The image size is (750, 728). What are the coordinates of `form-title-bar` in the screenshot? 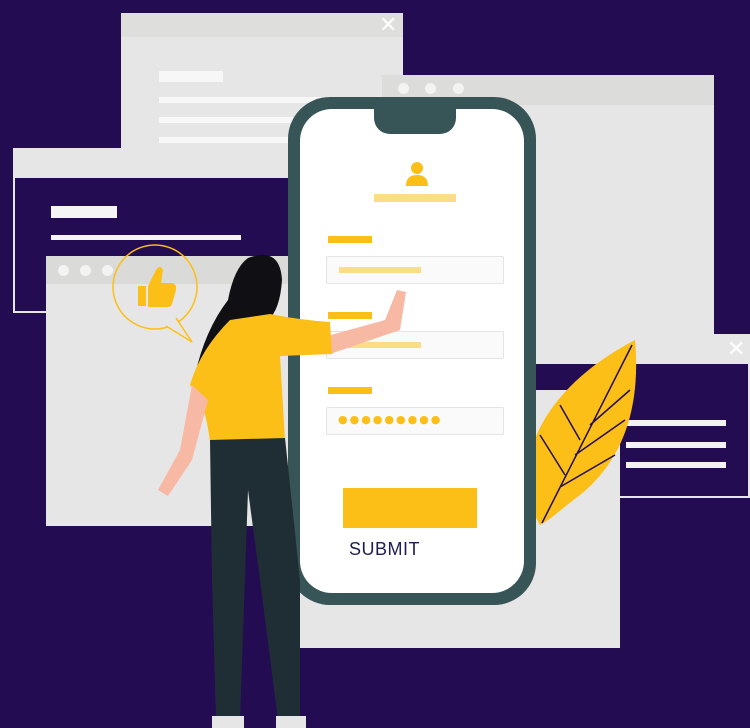 It's located at (415, 198).